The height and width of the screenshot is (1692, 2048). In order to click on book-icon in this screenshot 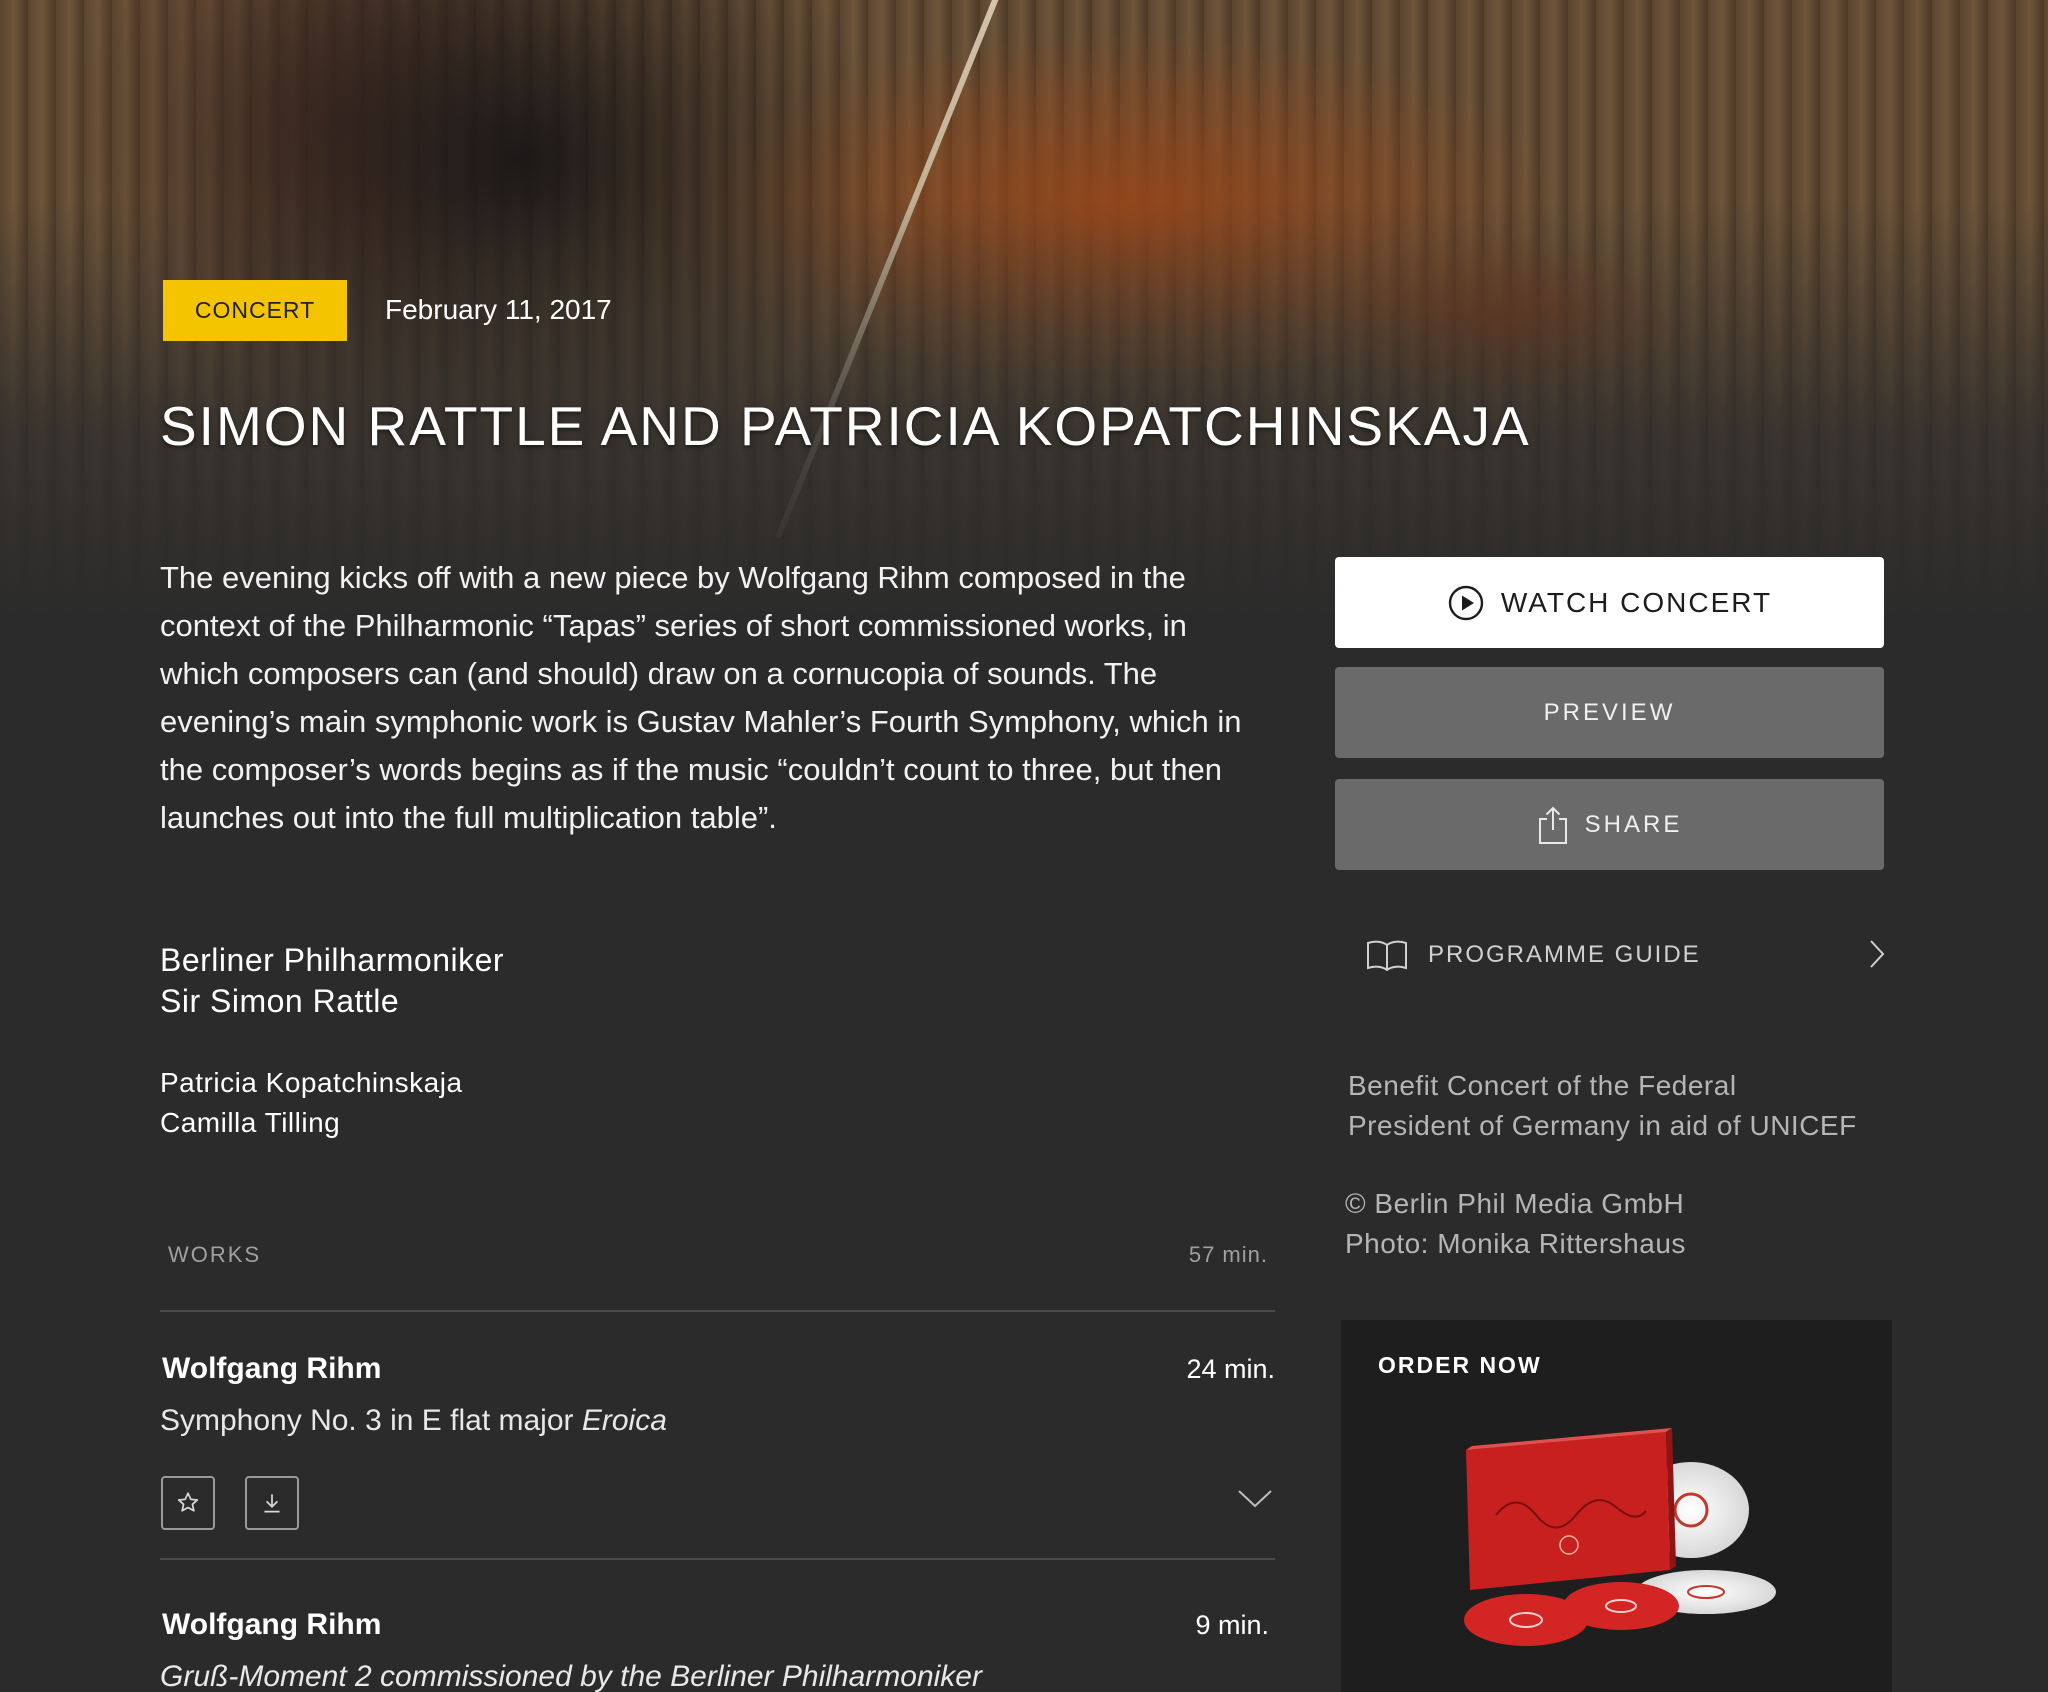, I will do `click(1387, 955)`.